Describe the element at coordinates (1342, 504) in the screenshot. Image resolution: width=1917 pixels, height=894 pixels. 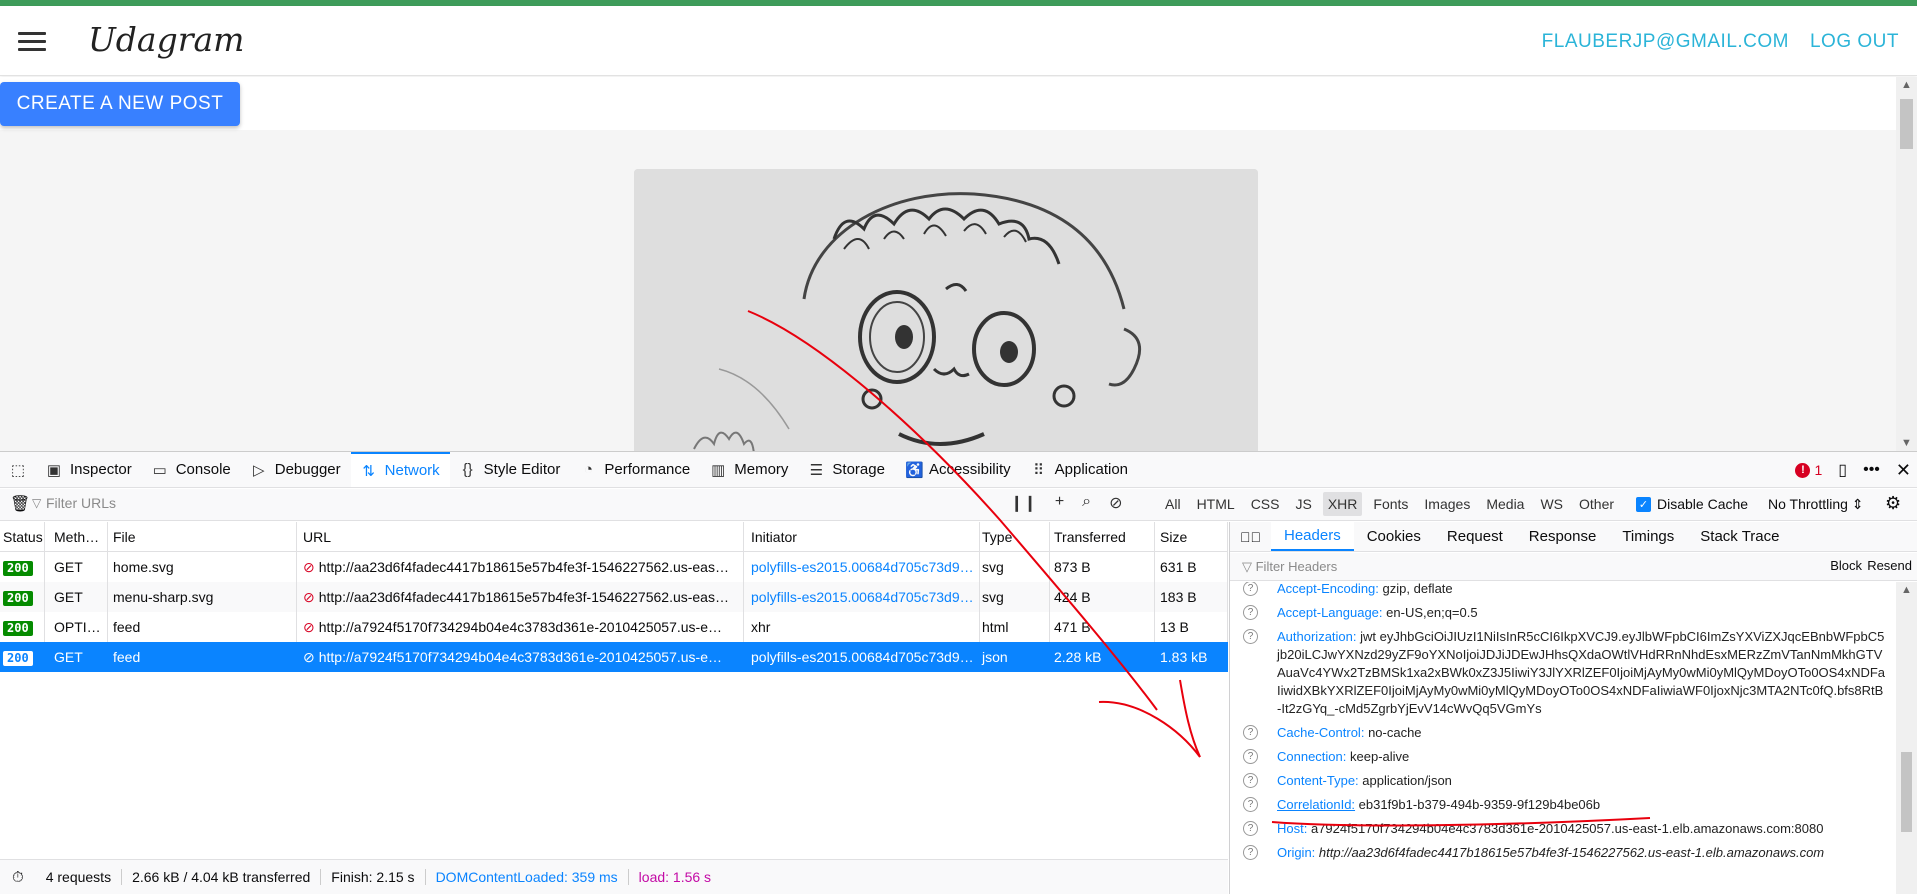
I see `filter-xhr: XHR` at that location.